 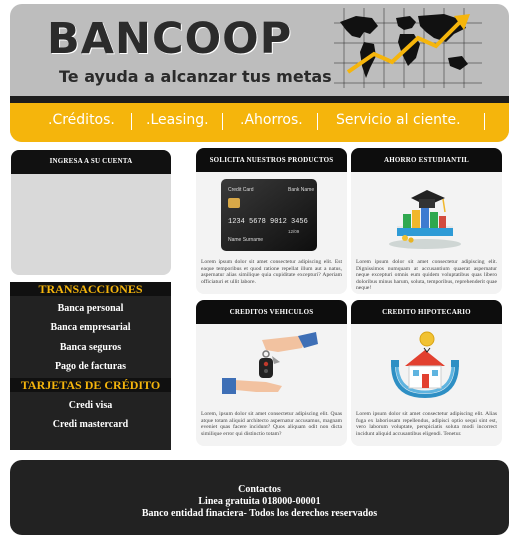 What do you see at coordinates (301, 190) in the screenshot?
I see `svg-text: Bank Name` at bounding box center [301, 190].